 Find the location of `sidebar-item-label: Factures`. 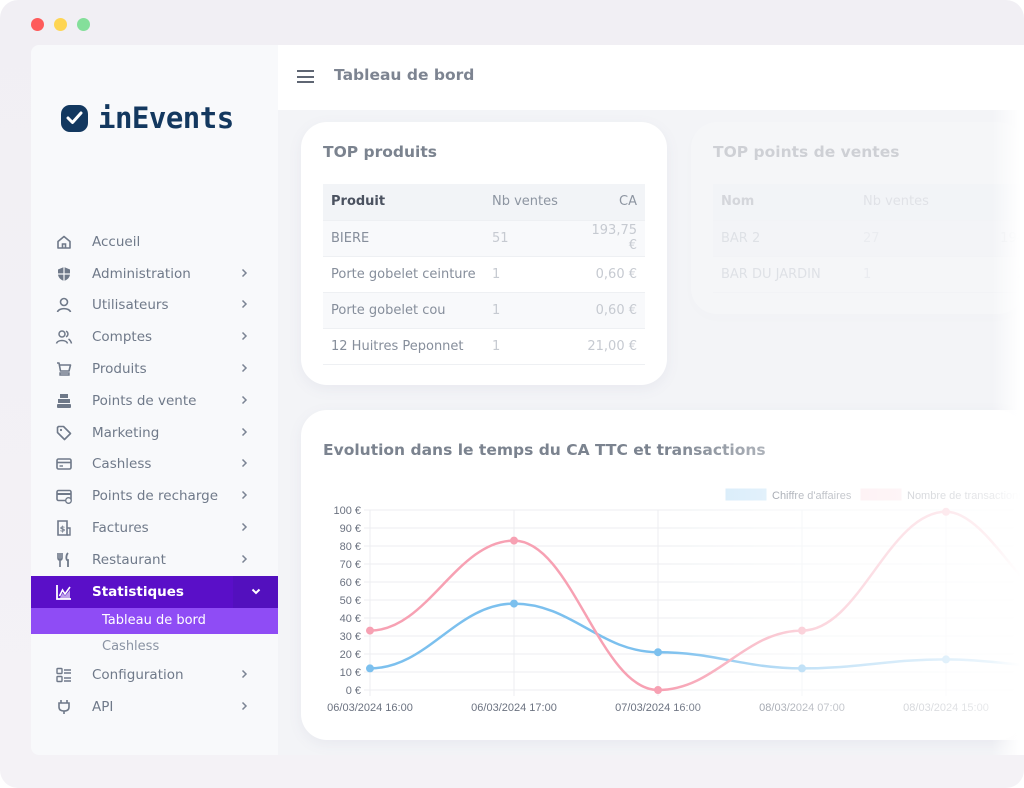

sidebar-item-label: Factures is located at coordinates (120, 528).